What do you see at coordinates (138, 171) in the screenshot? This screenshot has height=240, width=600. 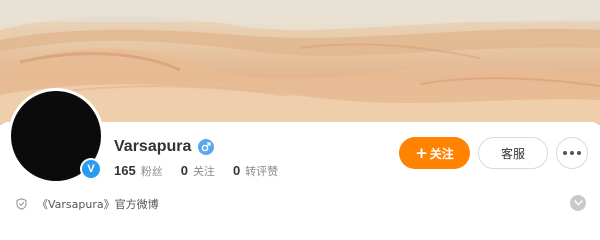 I see `stat-followers: 165 粉丝` at bounding box center [138, 171].